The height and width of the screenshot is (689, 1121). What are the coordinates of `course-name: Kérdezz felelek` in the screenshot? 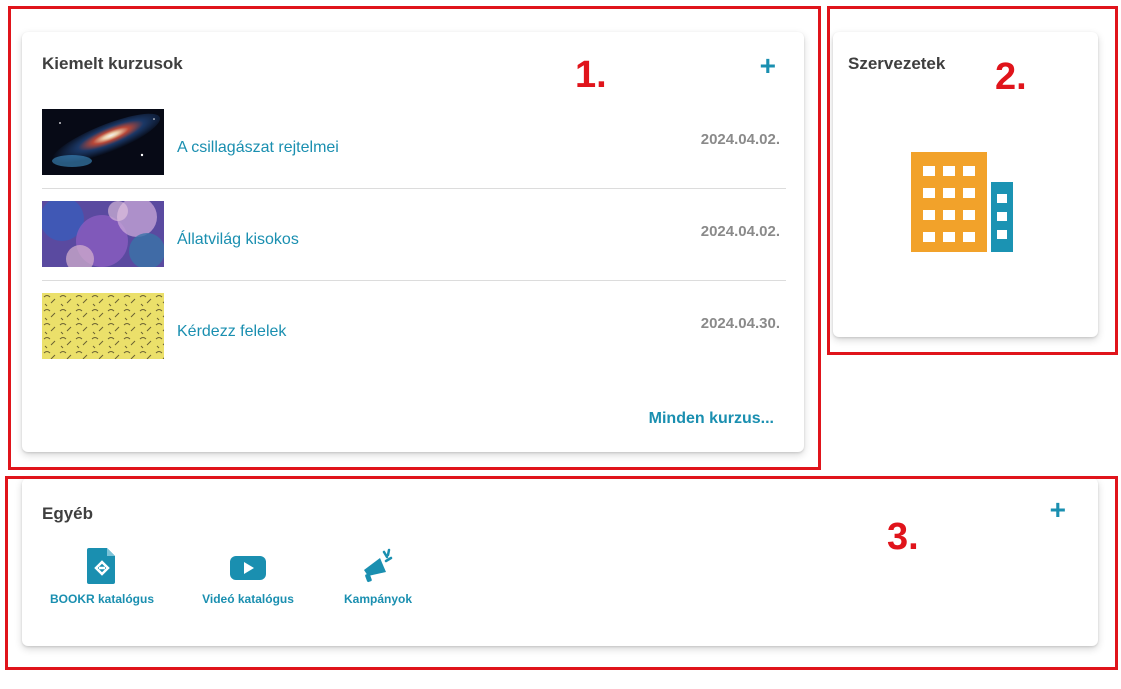 It's located at (231, 332).